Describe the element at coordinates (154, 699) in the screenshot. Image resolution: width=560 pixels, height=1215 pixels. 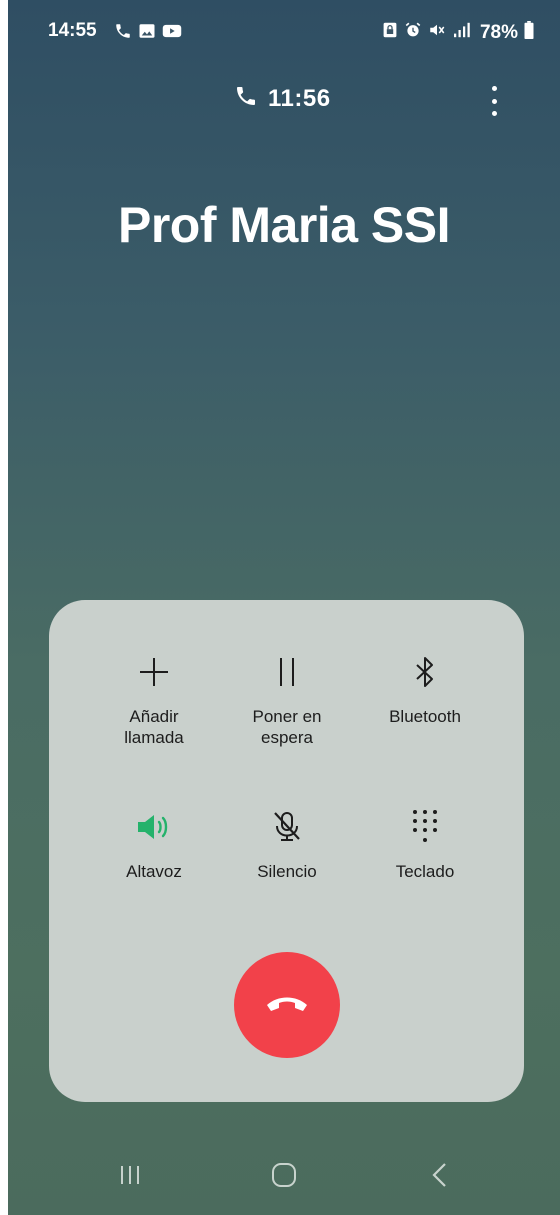
I see `add-call-button: Añadir llamada` at that location.